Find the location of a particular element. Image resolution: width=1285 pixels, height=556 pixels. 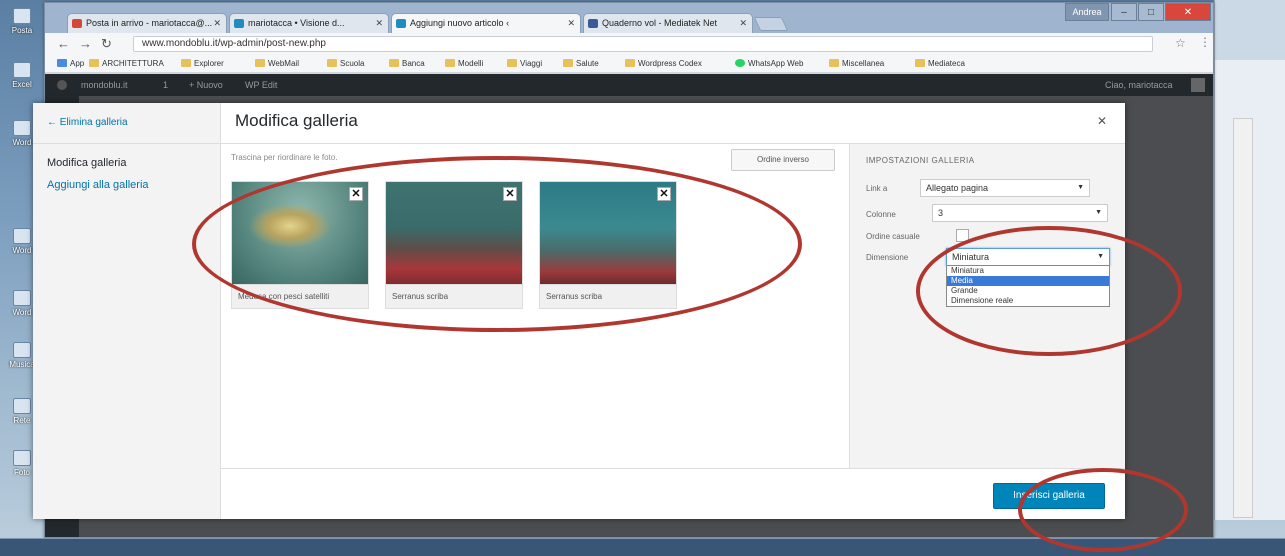

forward-arrow-icon: → is located at coordinates (85, 44).